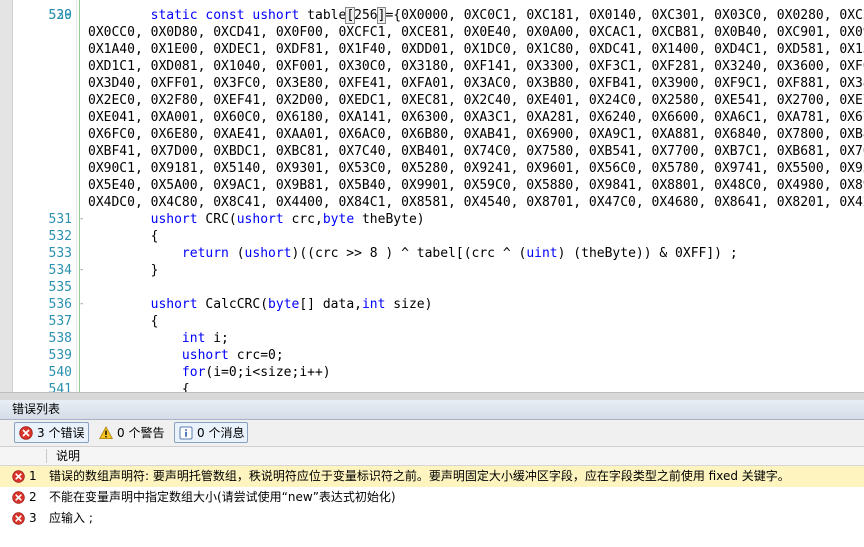 This screenshot has width=864, height=547. Describe the element at coordinates (647, 253) in the screenshot. I see `code-token: ) (theByte)) & 0XFF]) ;` at that location.